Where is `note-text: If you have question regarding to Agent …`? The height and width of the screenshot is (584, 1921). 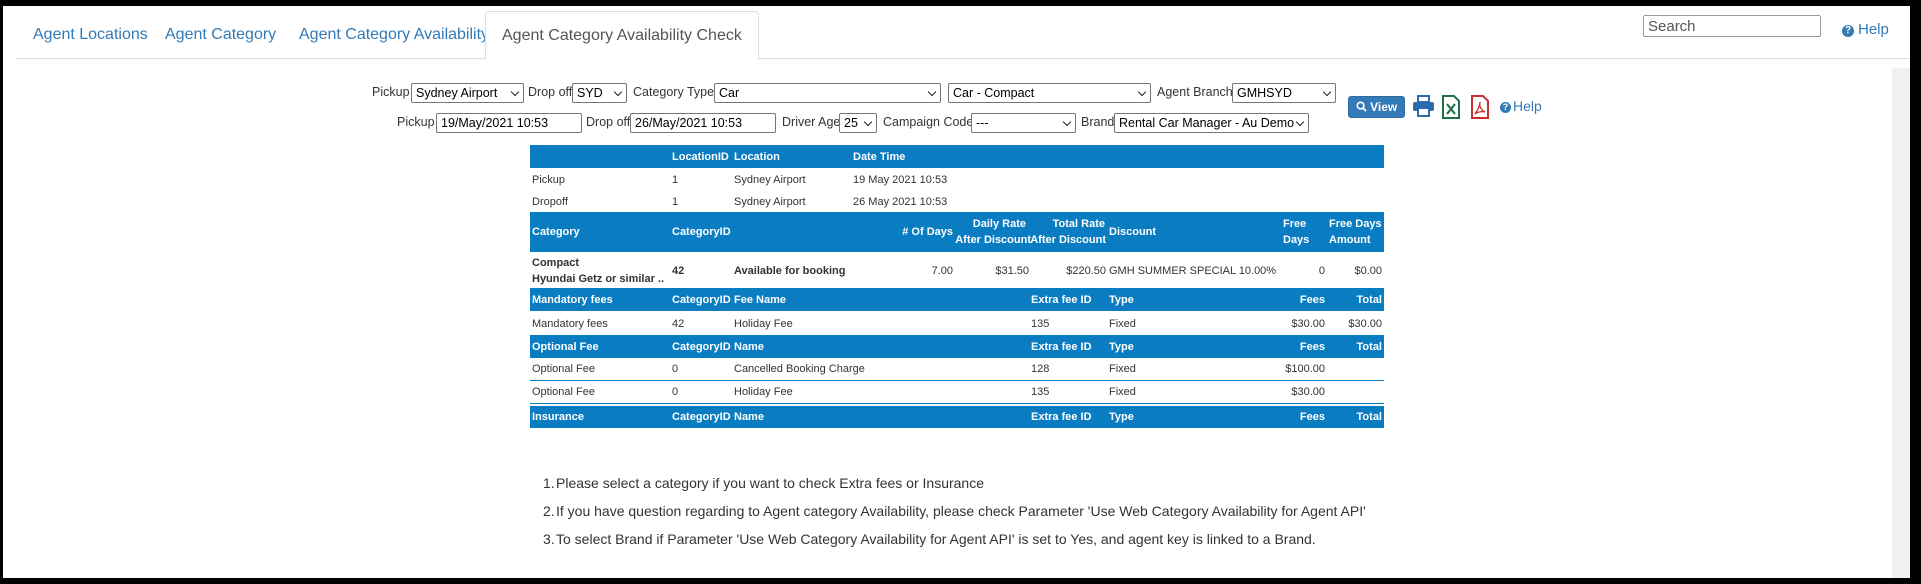
note-text: If you have question regarding to Agent … is located at coordinates (961, 511).